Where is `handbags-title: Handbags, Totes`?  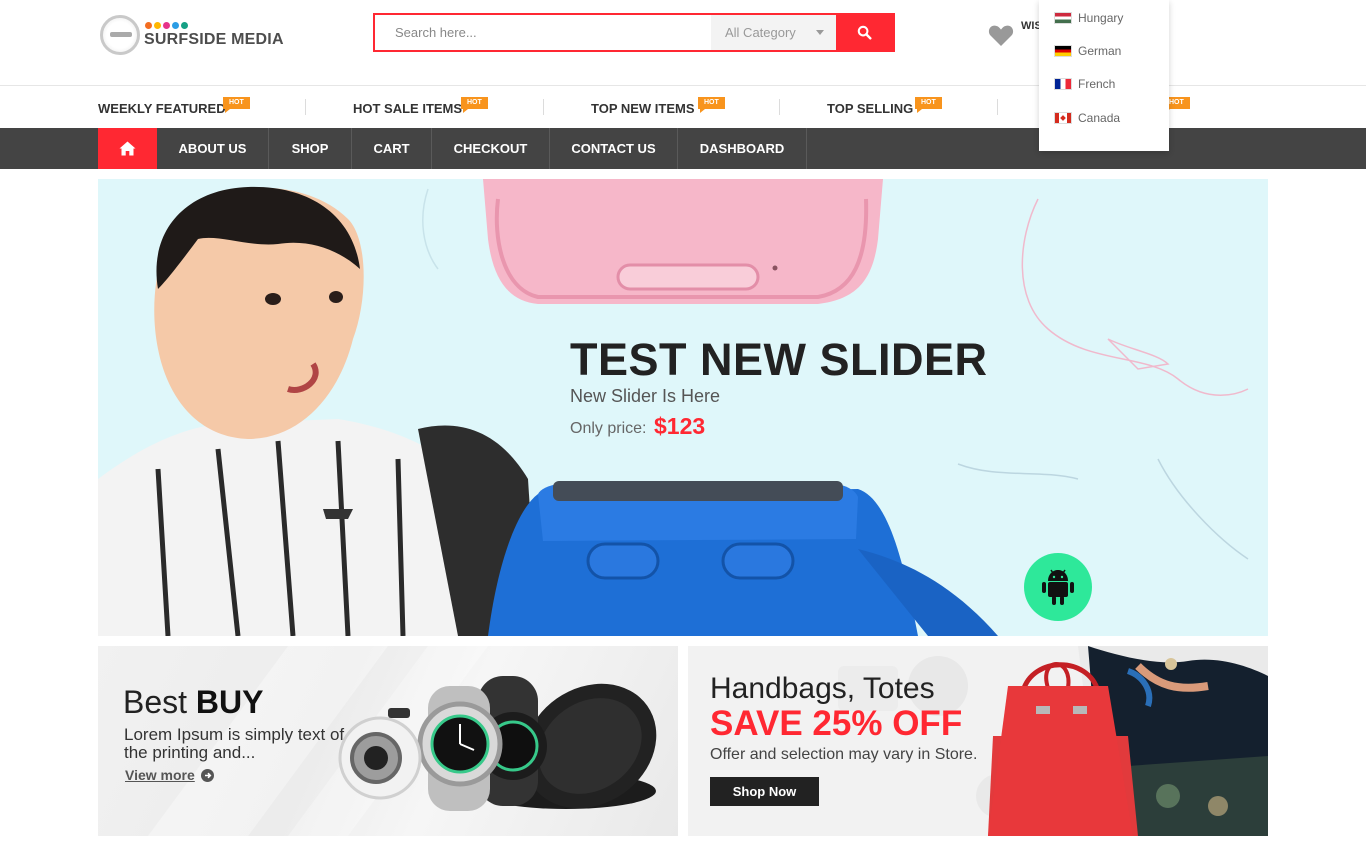
handbags-title: Handbags, Totes is located at coordinates (822, 688).